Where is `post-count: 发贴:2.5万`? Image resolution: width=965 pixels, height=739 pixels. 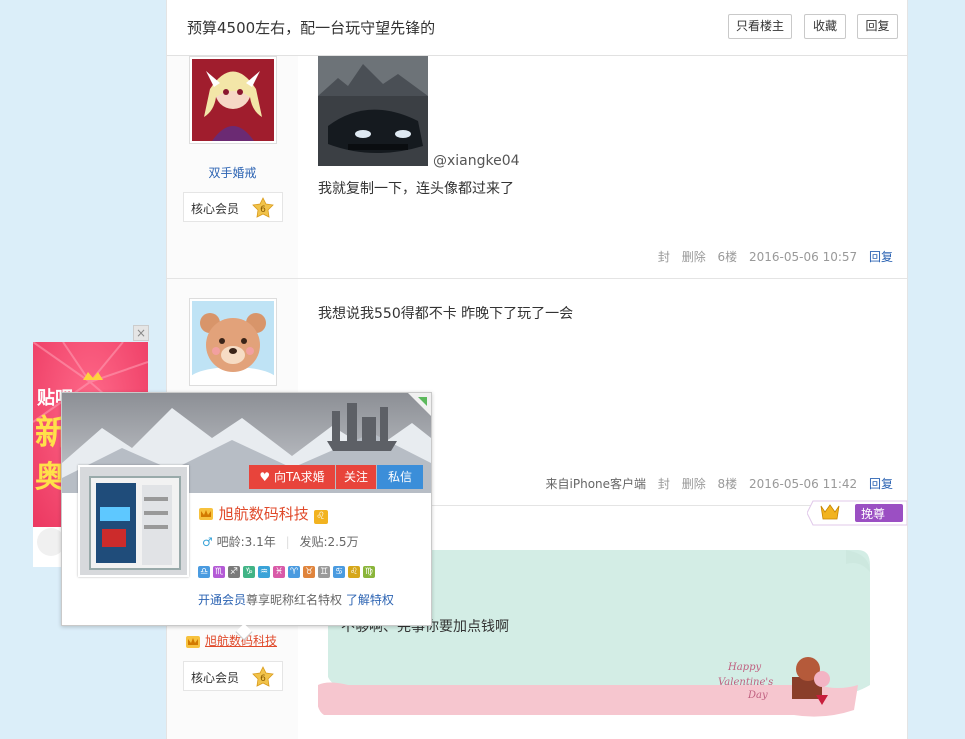 post-count: 发贴:2.5万 is located at coordinates (329, 542).